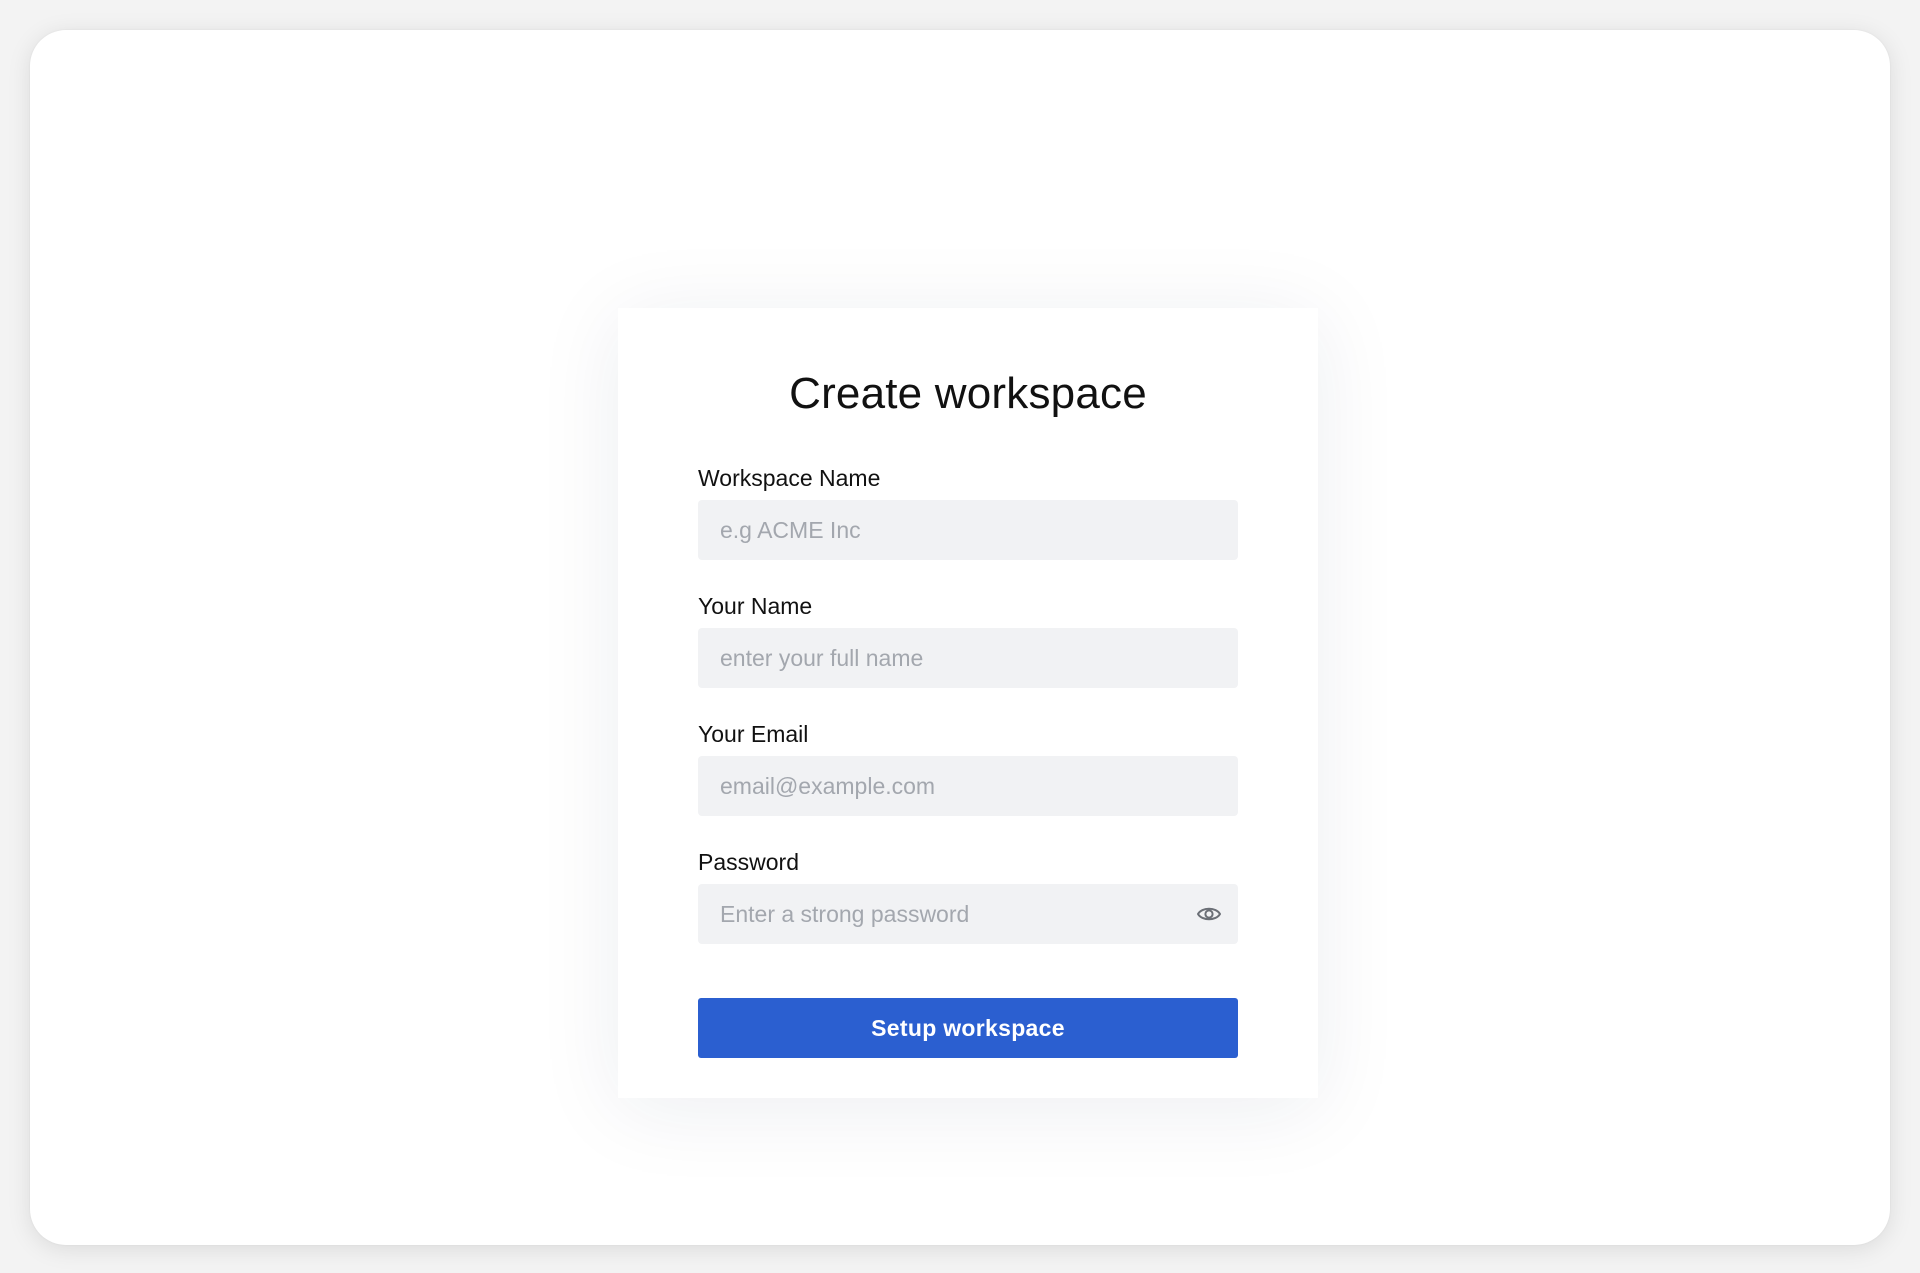 The image size is (1920, 1273). What do you see at coordinates (755, 606) in the screenshot?
I see `your-name-label: Your Name` at bounding box center [755, 606].